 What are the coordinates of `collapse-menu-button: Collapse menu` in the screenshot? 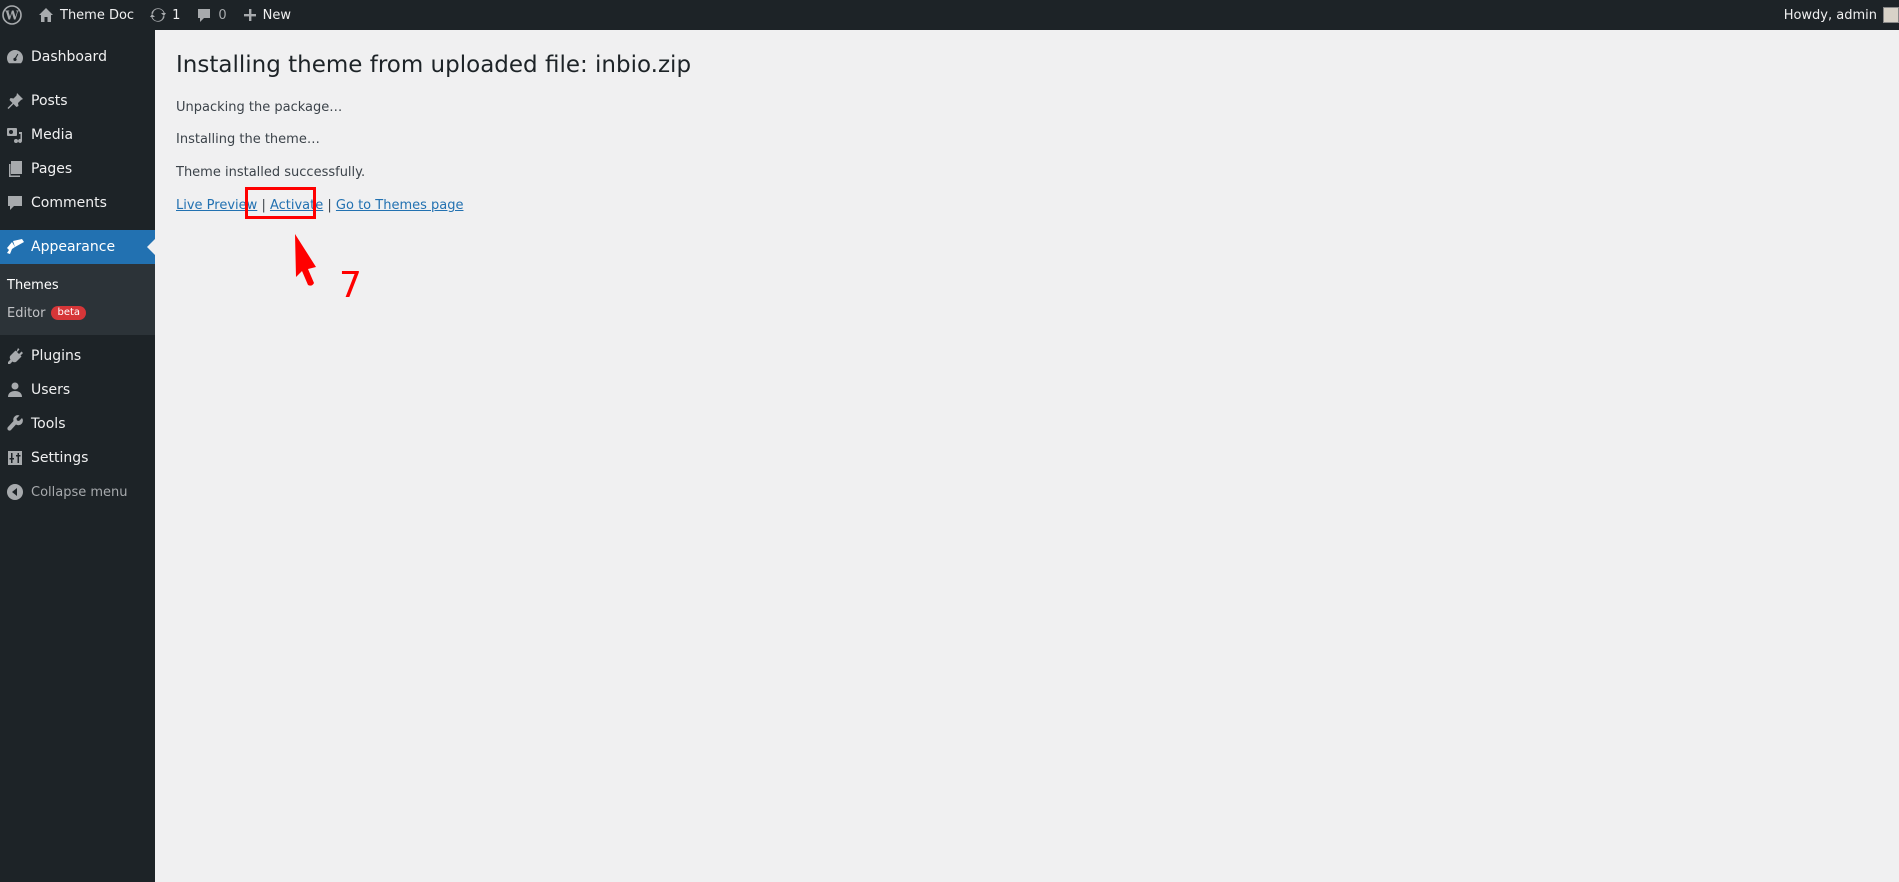 It's located at (77, 492).